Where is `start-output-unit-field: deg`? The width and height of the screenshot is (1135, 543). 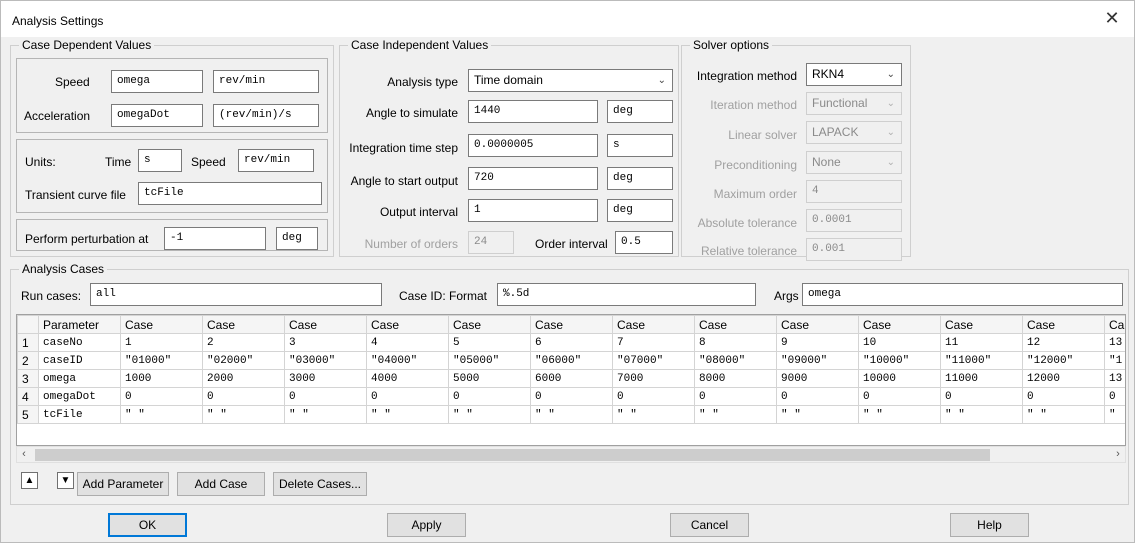
start-output-unit-field: deg is located at coordinates (640, 178).